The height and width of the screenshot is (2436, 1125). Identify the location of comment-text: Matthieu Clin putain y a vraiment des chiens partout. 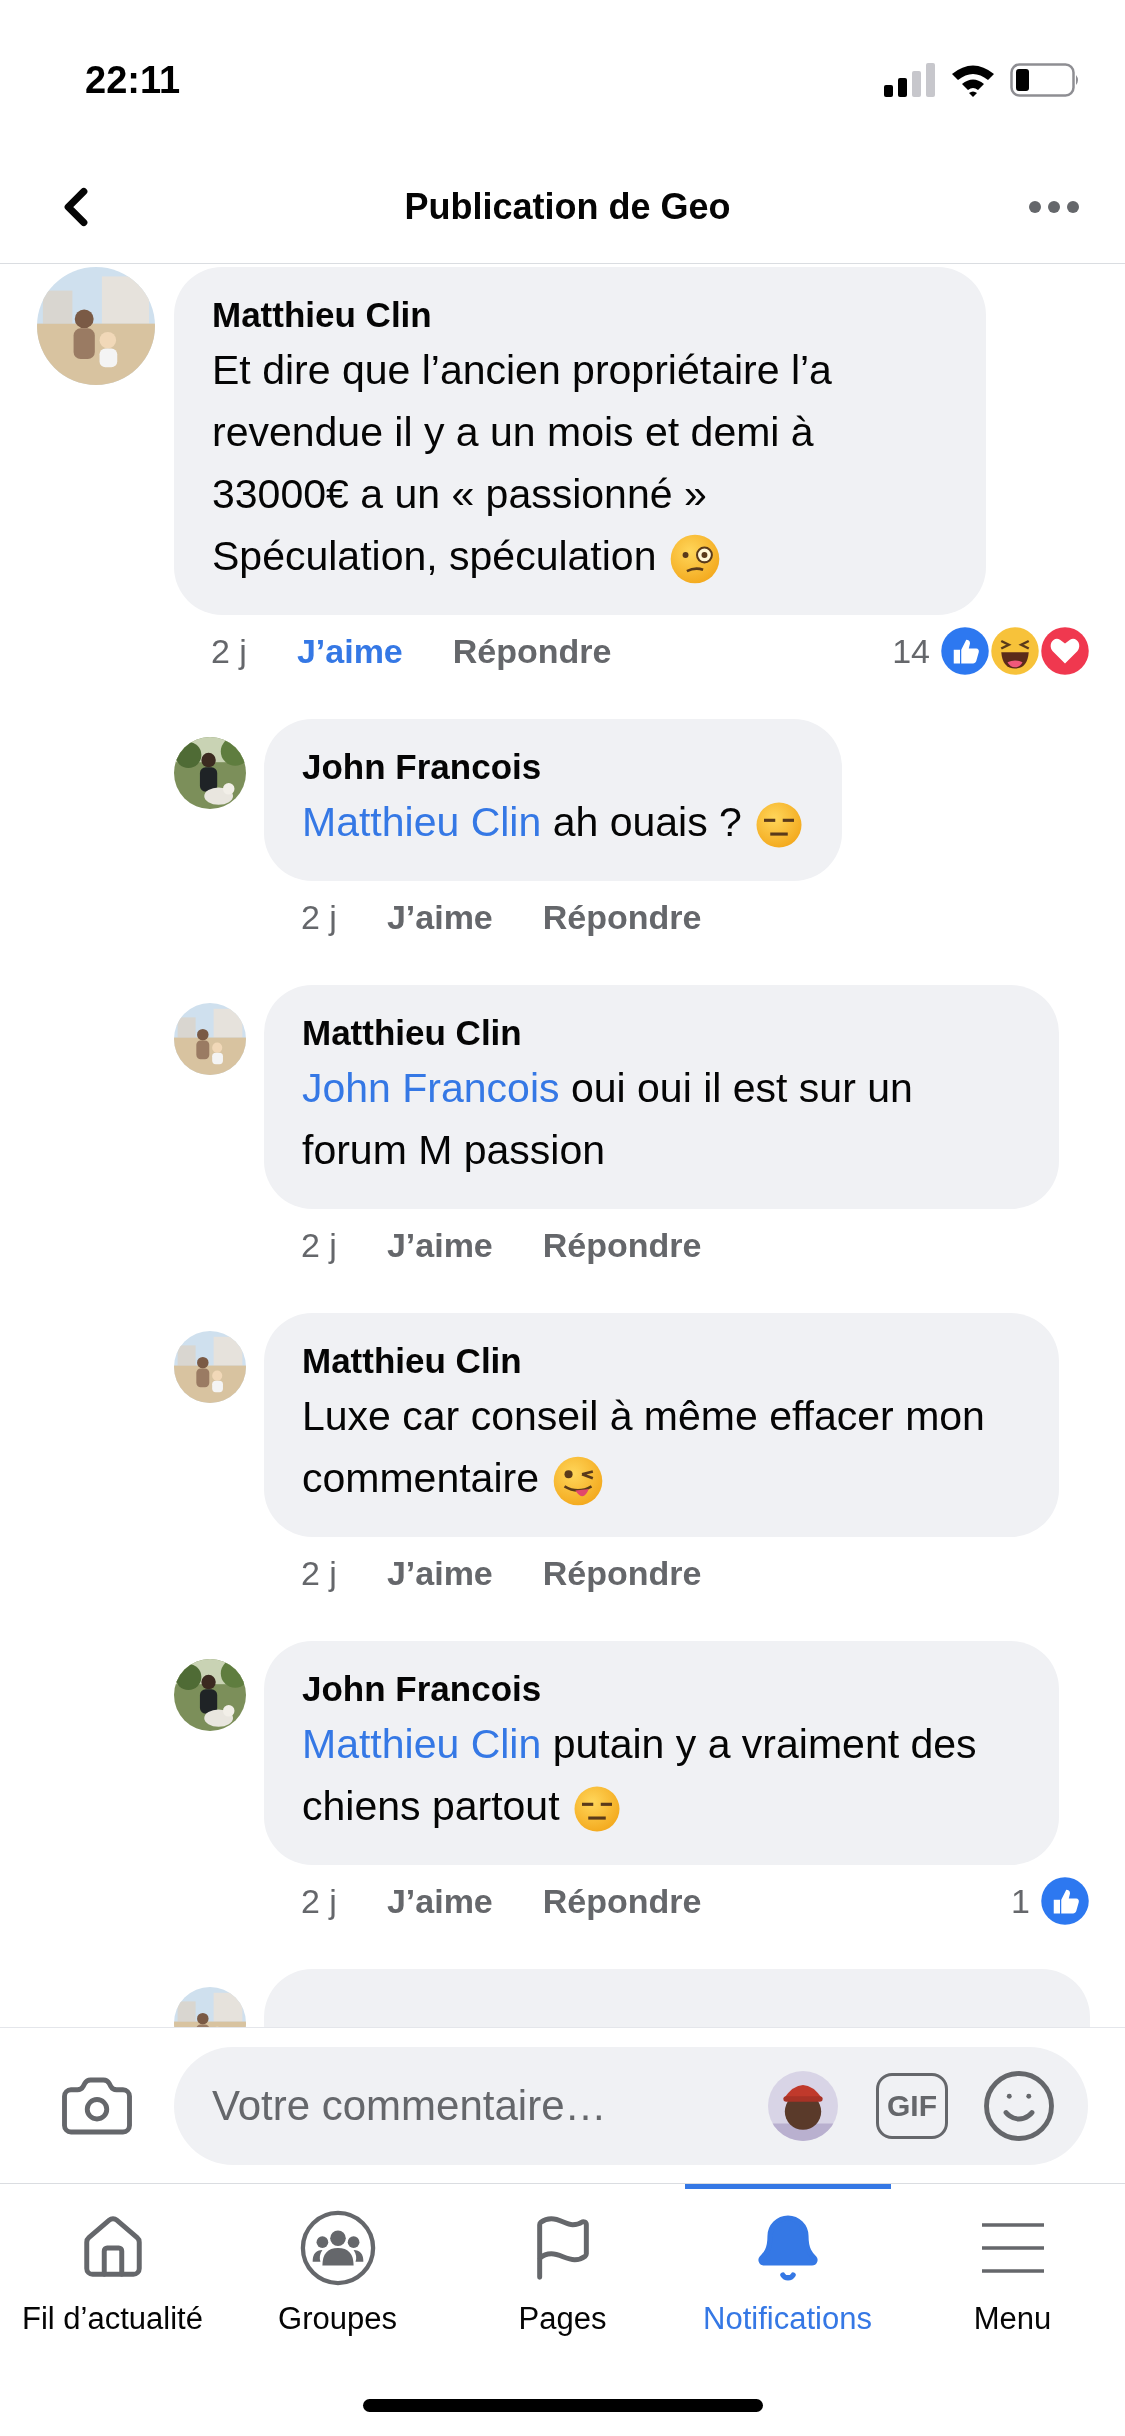
(661, 1775).